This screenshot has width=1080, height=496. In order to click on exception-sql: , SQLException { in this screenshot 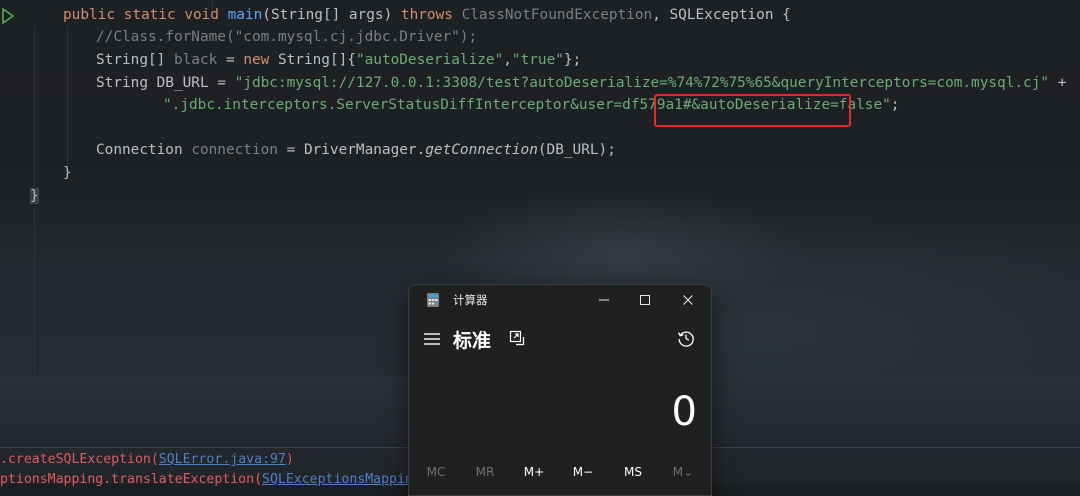, I will do `click(721, 15)`.